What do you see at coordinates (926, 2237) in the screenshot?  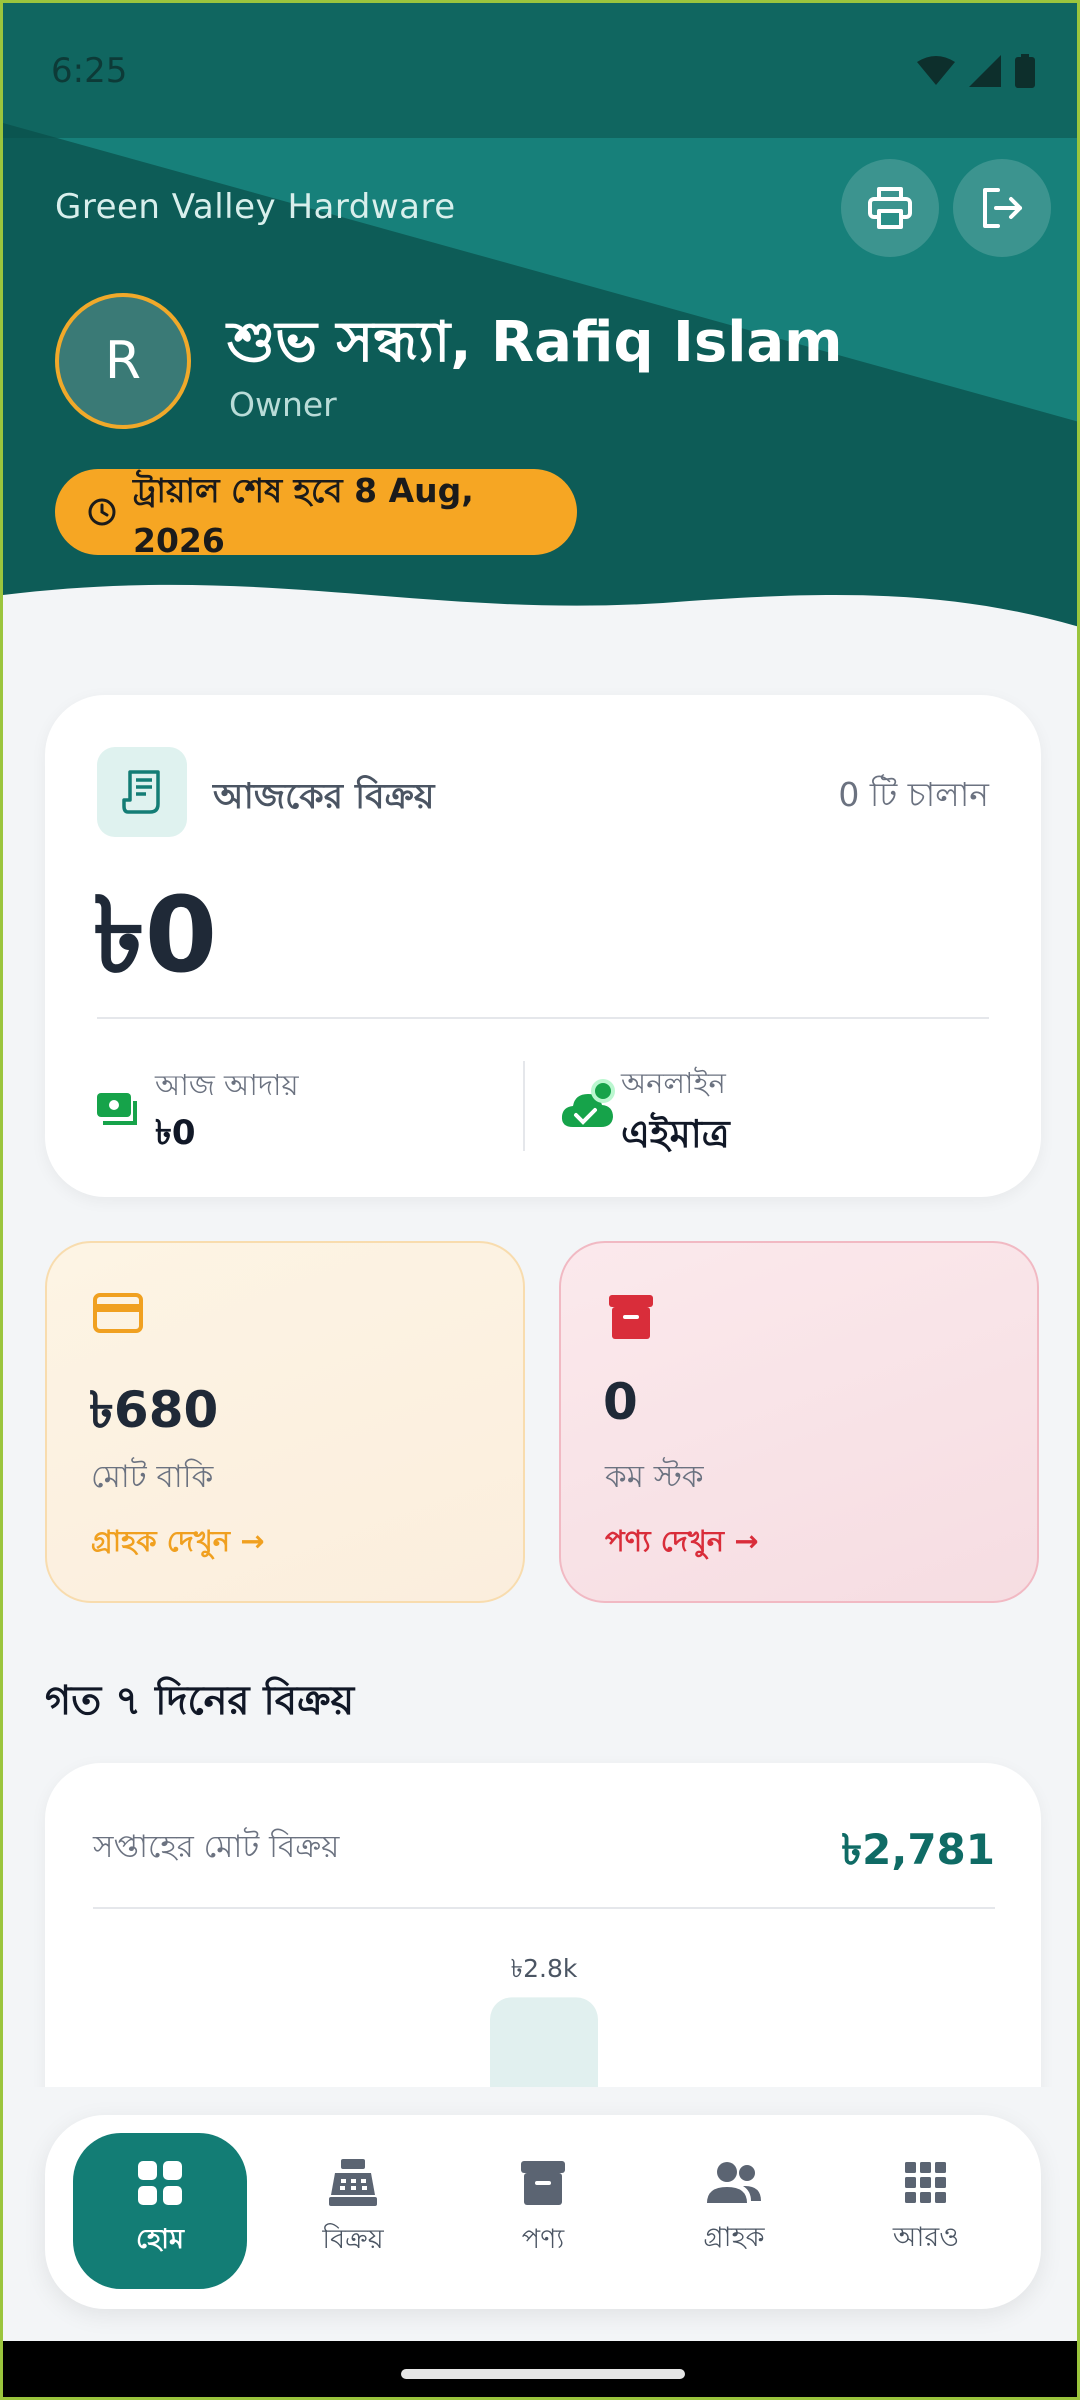 I see `nav-more-label: আরও` at bounding box center [926, 2237].